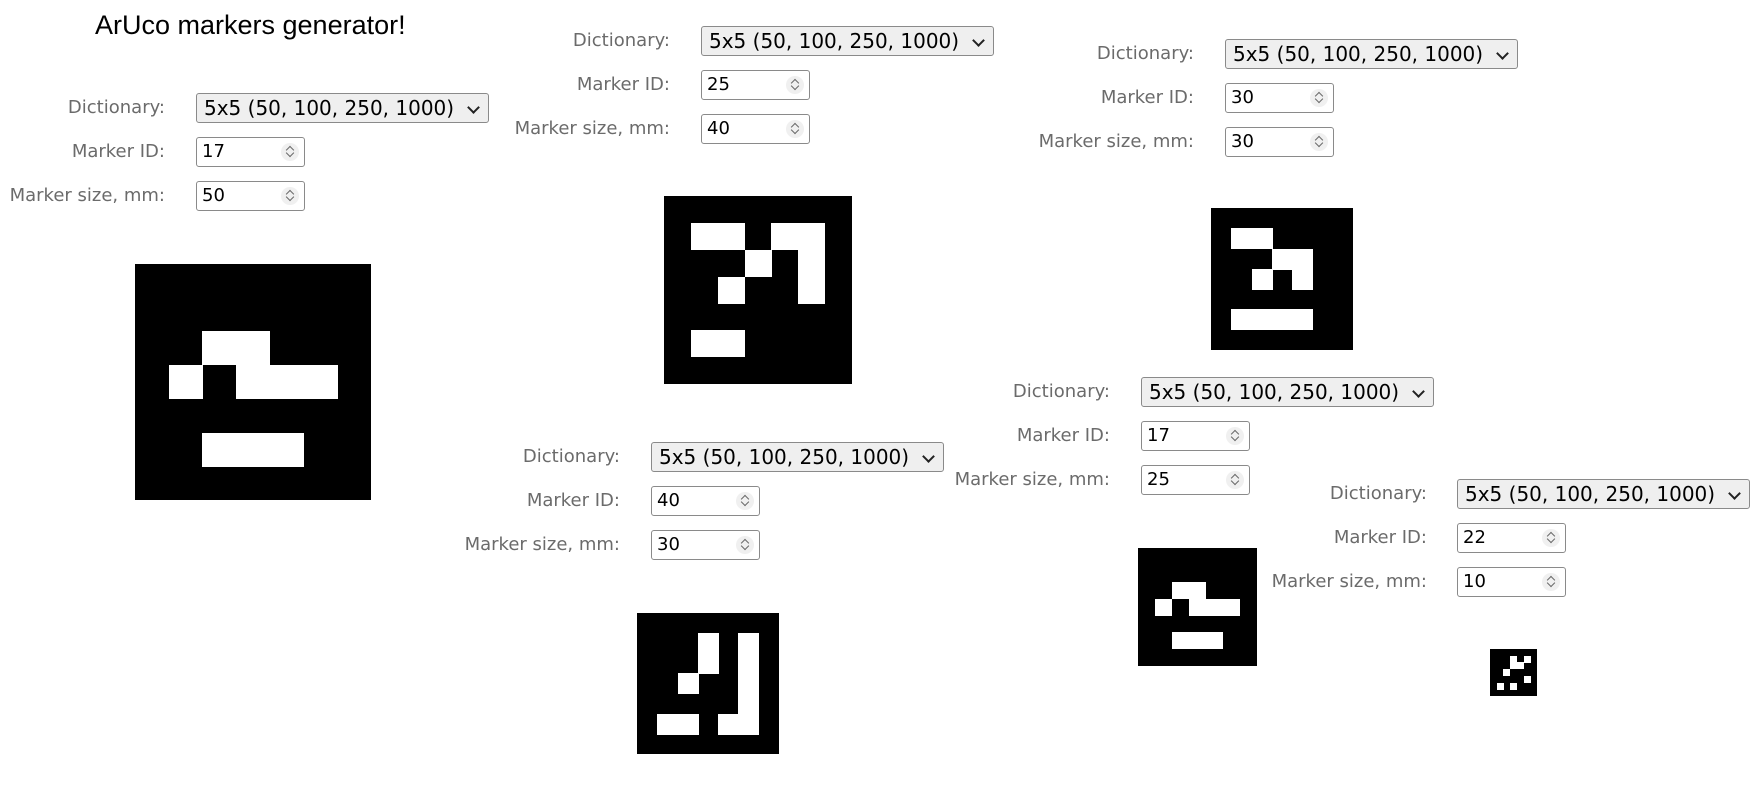  What do you see at coordinates (755, 129) in the screenshot?
I see `marker-size-input: 40` at bounding box center [755, 129].